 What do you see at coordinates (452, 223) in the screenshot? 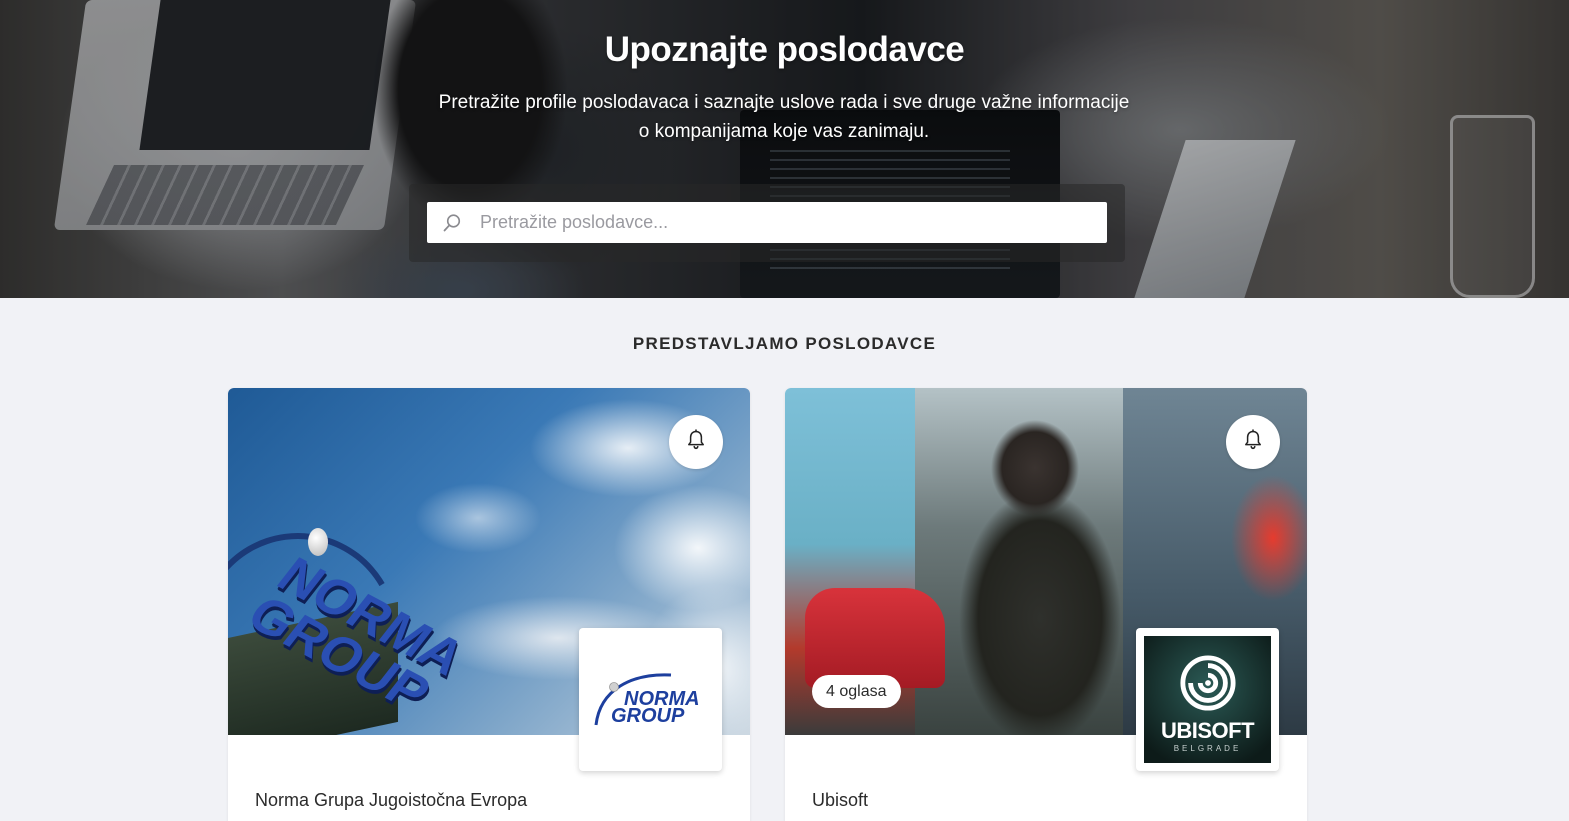
I see `search-icon` at bounding box center [452, 223].